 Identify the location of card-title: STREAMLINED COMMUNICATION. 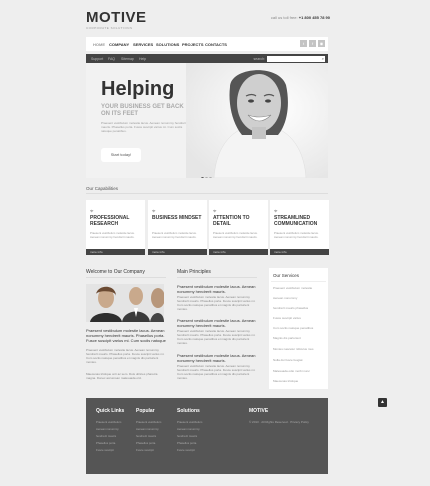
(296, 221).